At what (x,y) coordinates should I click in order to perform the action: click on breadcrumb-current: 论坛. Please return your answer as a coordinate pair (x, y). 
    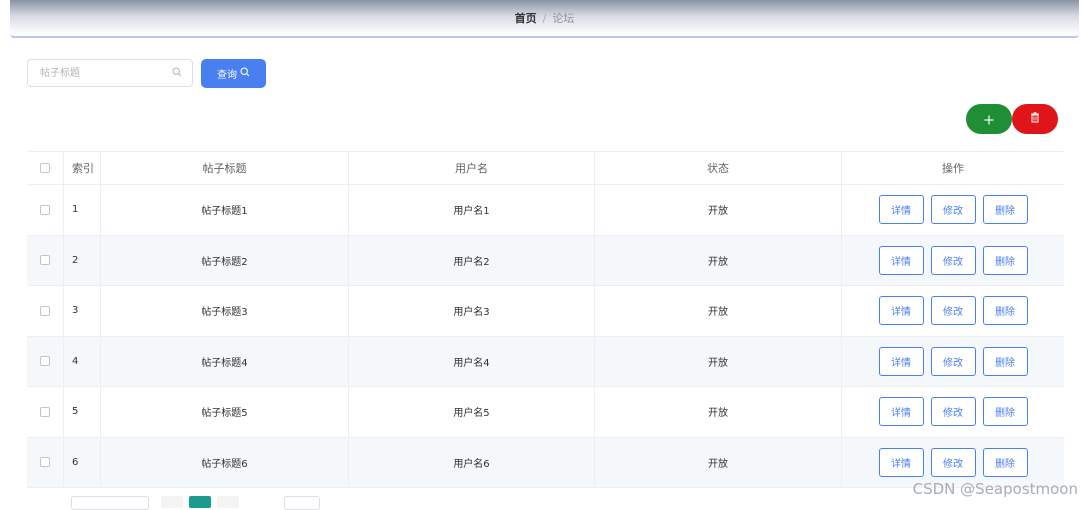
    Looking at the image, I should click on (563, 18).